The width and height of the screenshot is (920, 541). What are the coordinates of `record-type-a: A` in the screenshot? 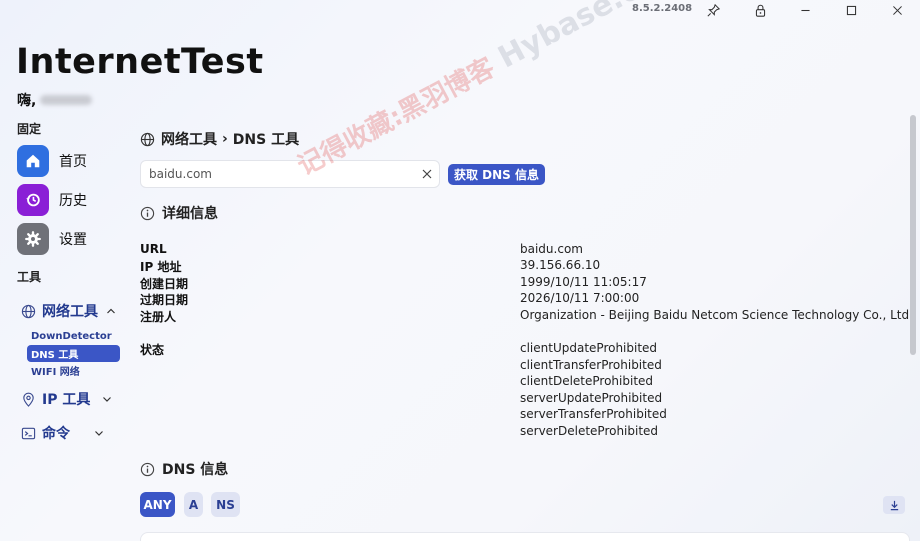 It's located at (193, 504).